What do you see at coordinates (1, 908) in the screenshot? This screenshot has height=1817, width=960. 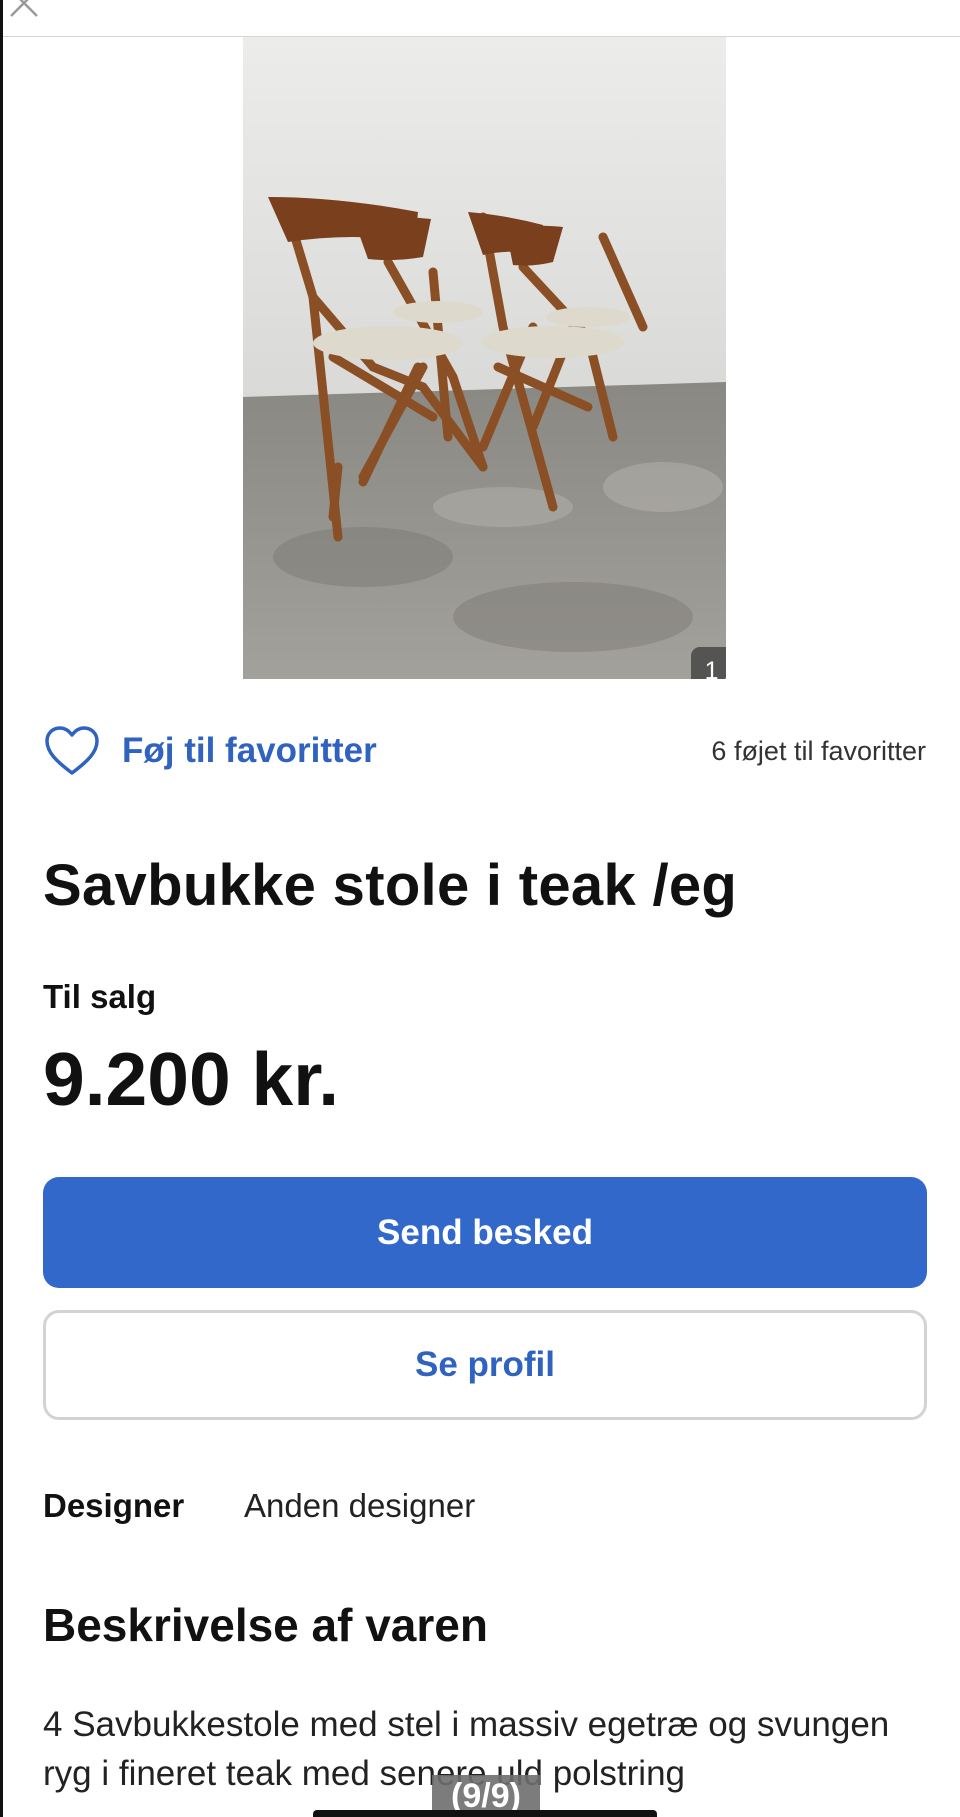 I see `left-edge` at bounding box center [1, 908].